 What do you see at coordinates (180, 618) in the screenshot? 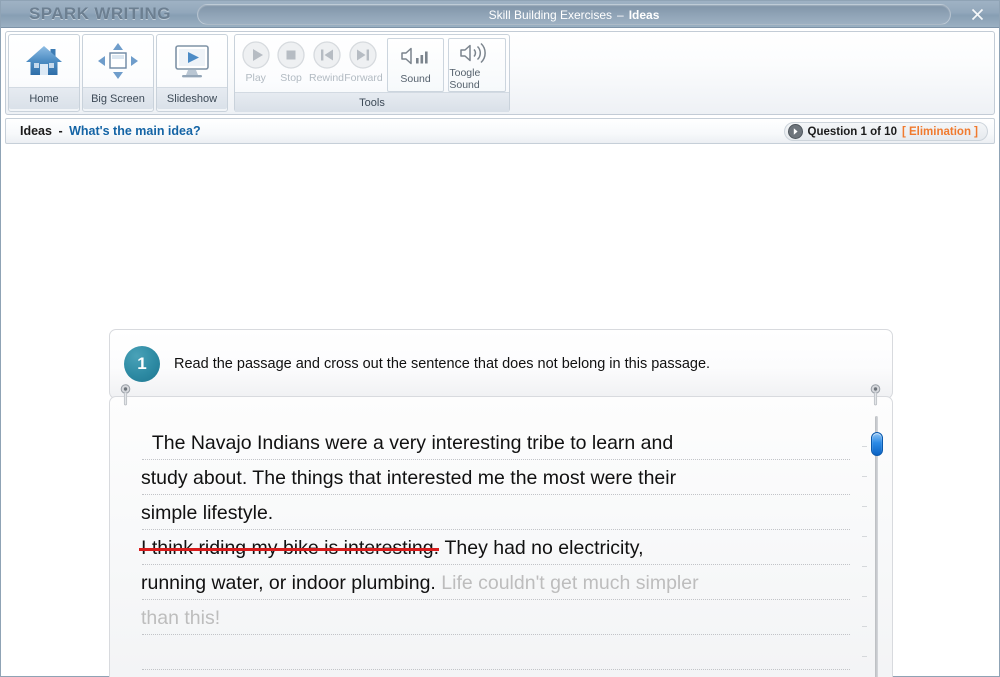
I see `passage-segment-dim: than this!` at bounding box center [180, 618].